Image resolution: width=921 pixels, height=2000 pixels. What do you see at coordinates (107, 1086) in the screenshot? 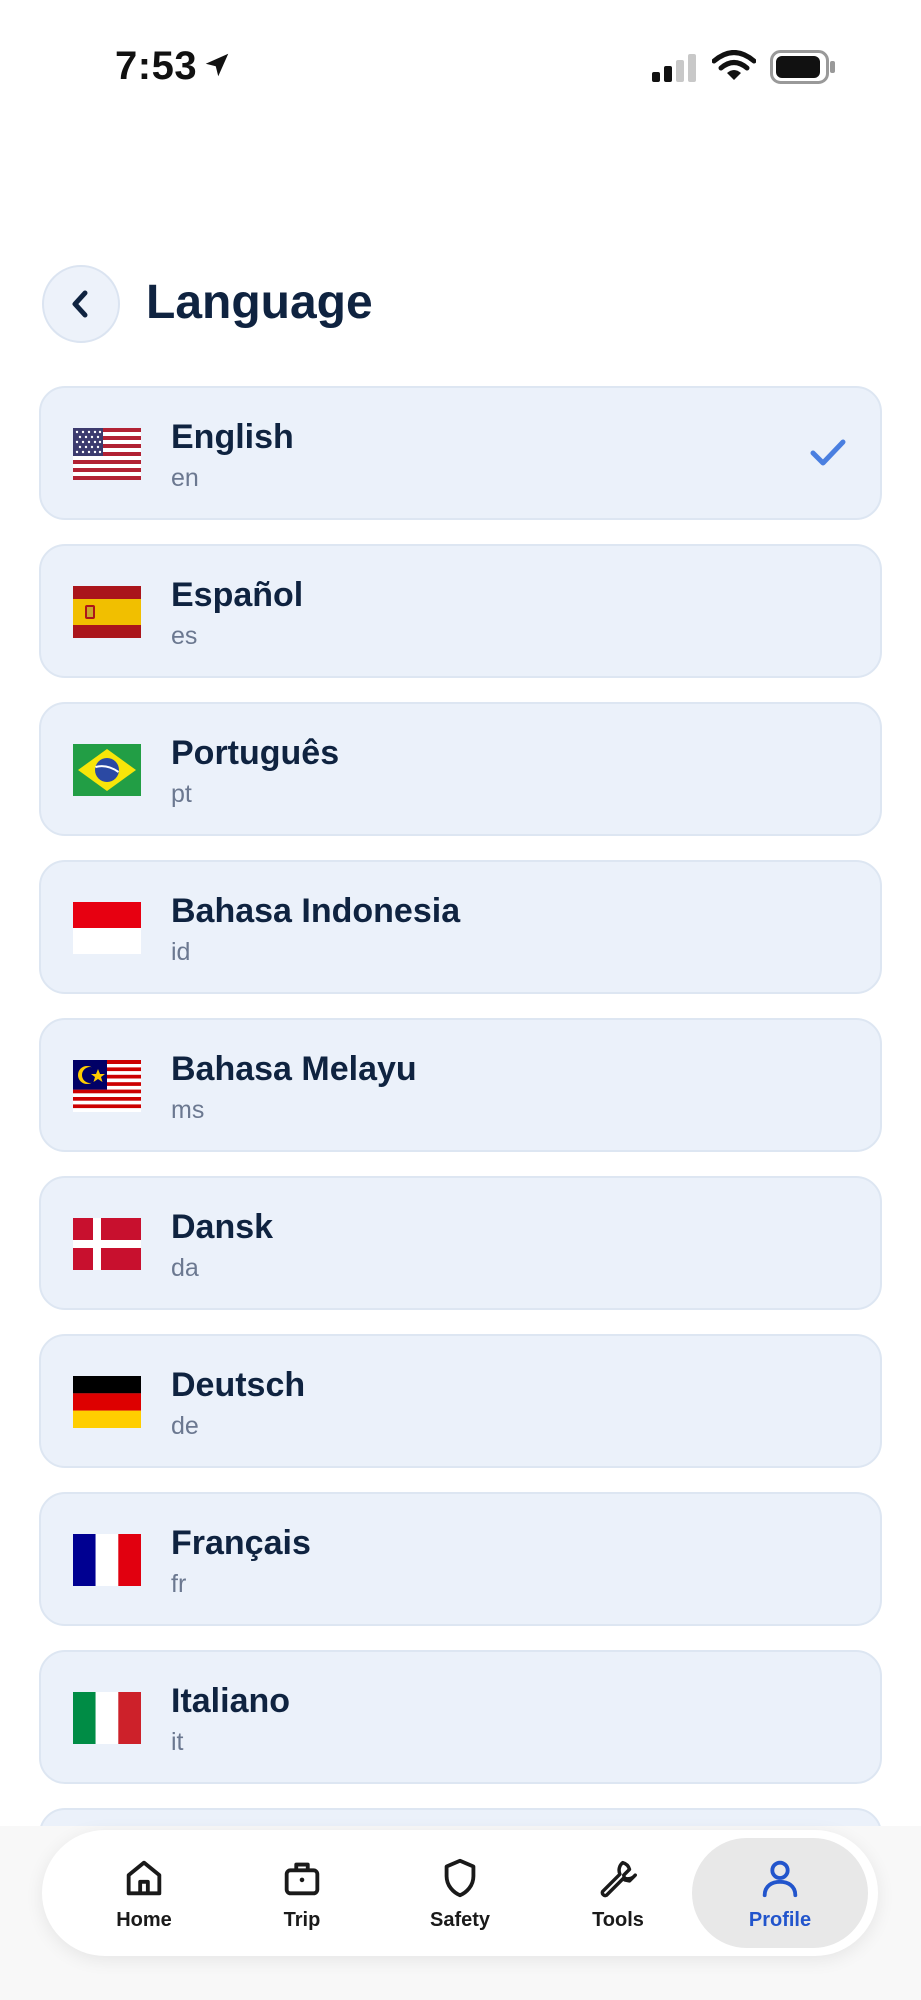
I see `my-flag-icon` at bounding box center [107, 1086].